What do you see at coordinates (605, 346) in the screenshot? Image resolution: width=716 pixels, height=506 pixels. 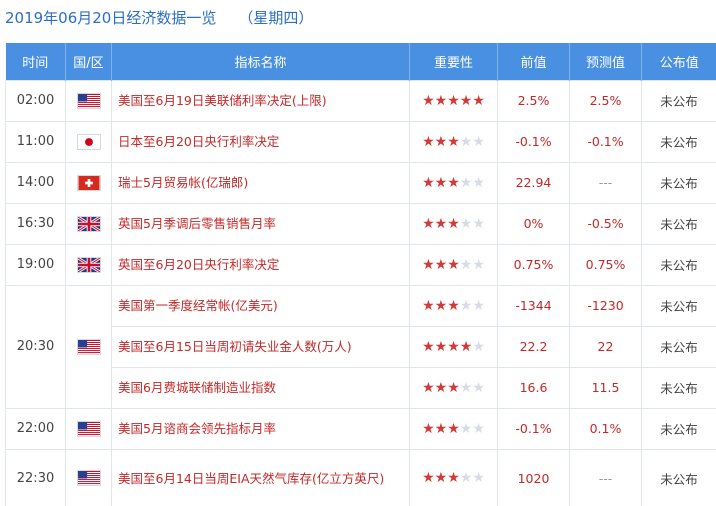 I see `row-forecast: 22` at bounding box center [605, 346].